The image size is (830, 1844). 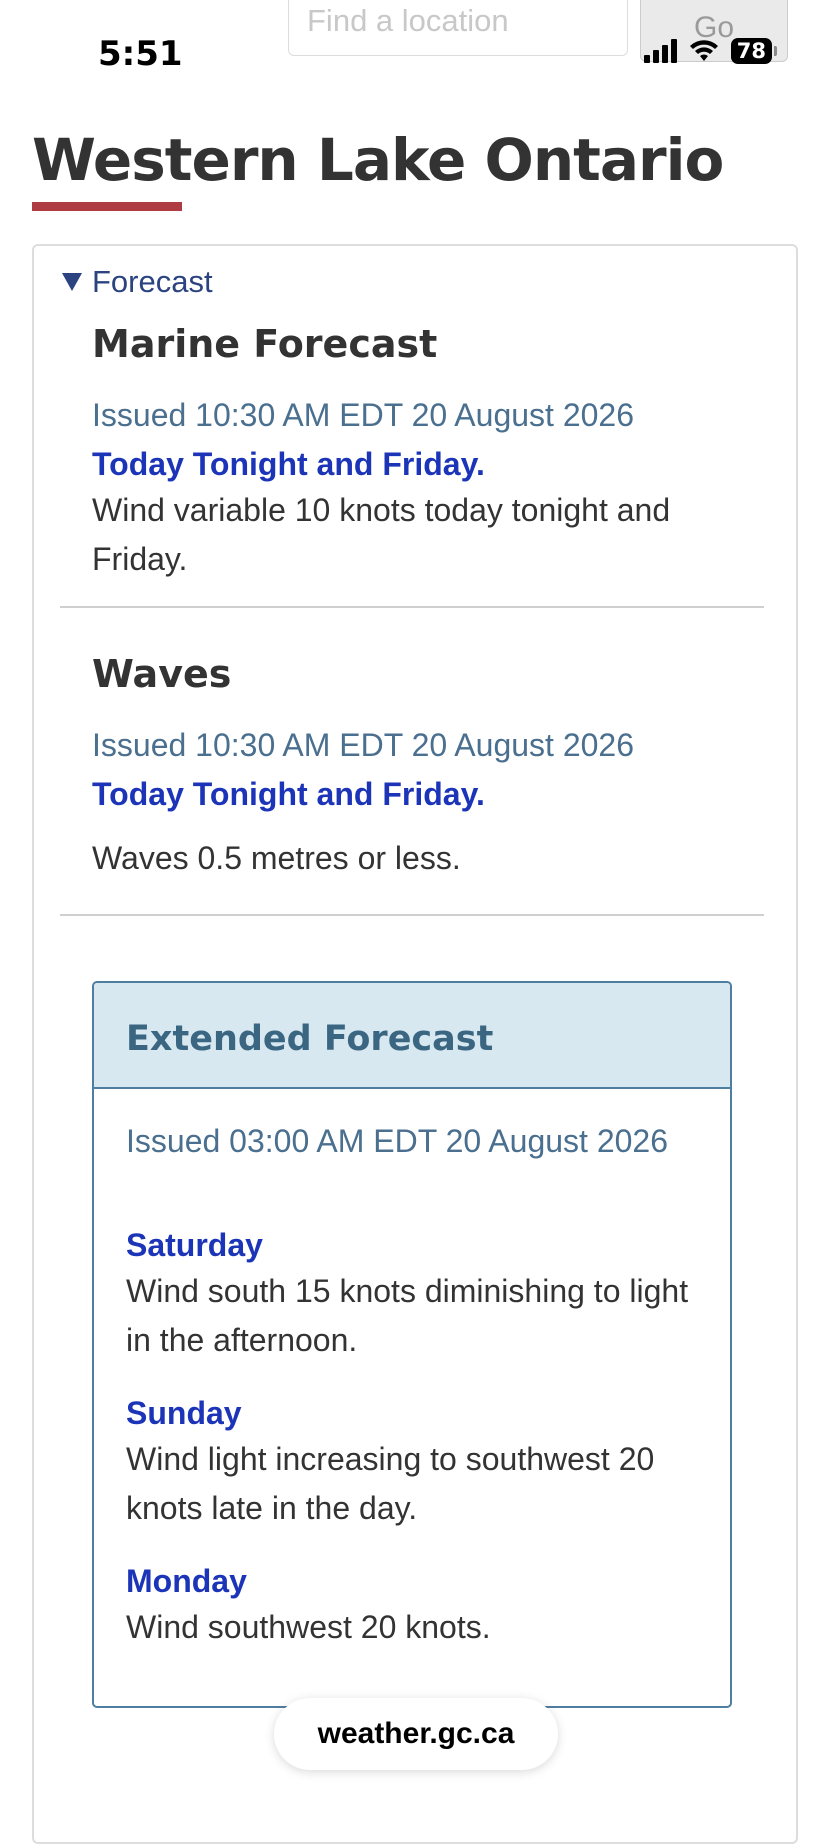 I want to click on extended-forecast-heading: Extended Forecast, so click(x=412, y=1036).